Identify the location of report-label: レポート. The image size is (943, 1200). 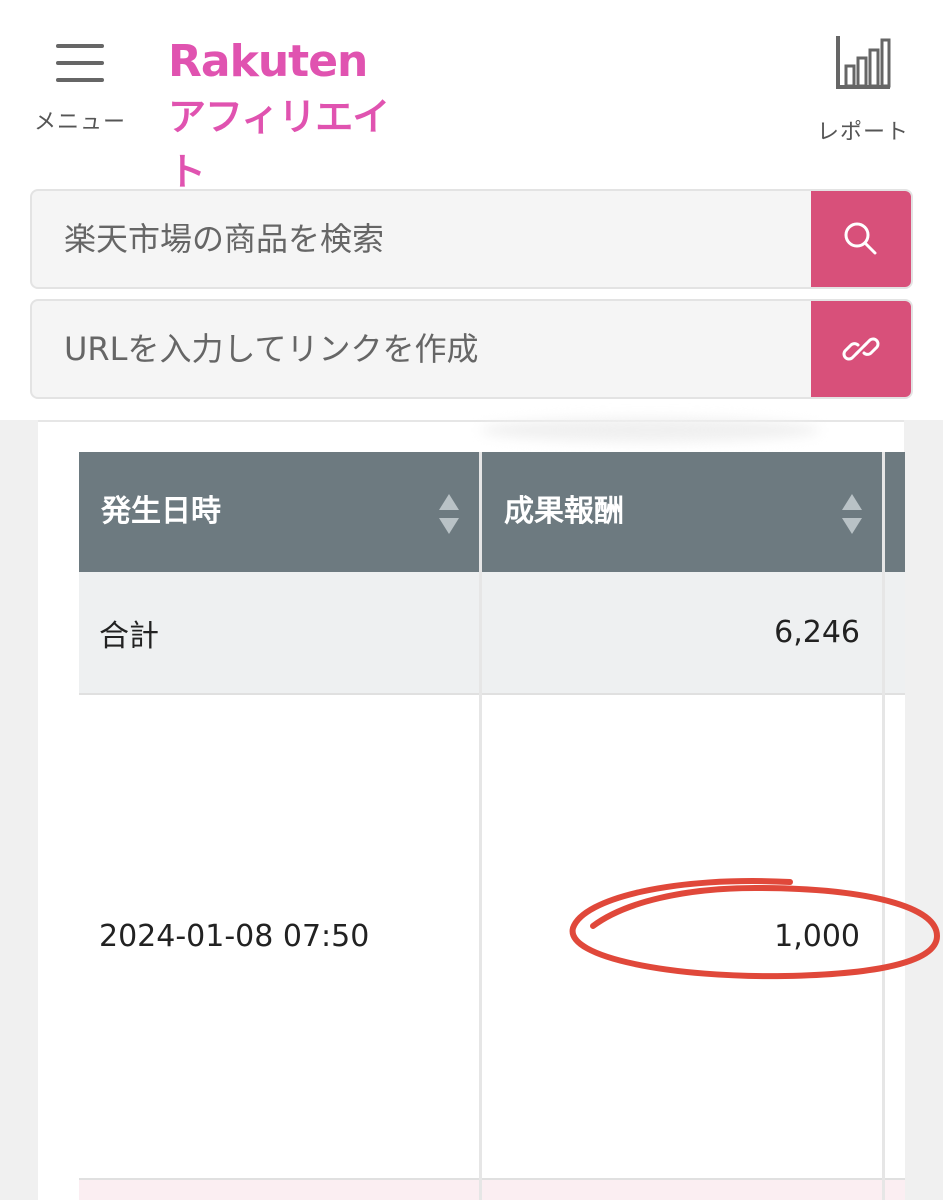
(862, 132).